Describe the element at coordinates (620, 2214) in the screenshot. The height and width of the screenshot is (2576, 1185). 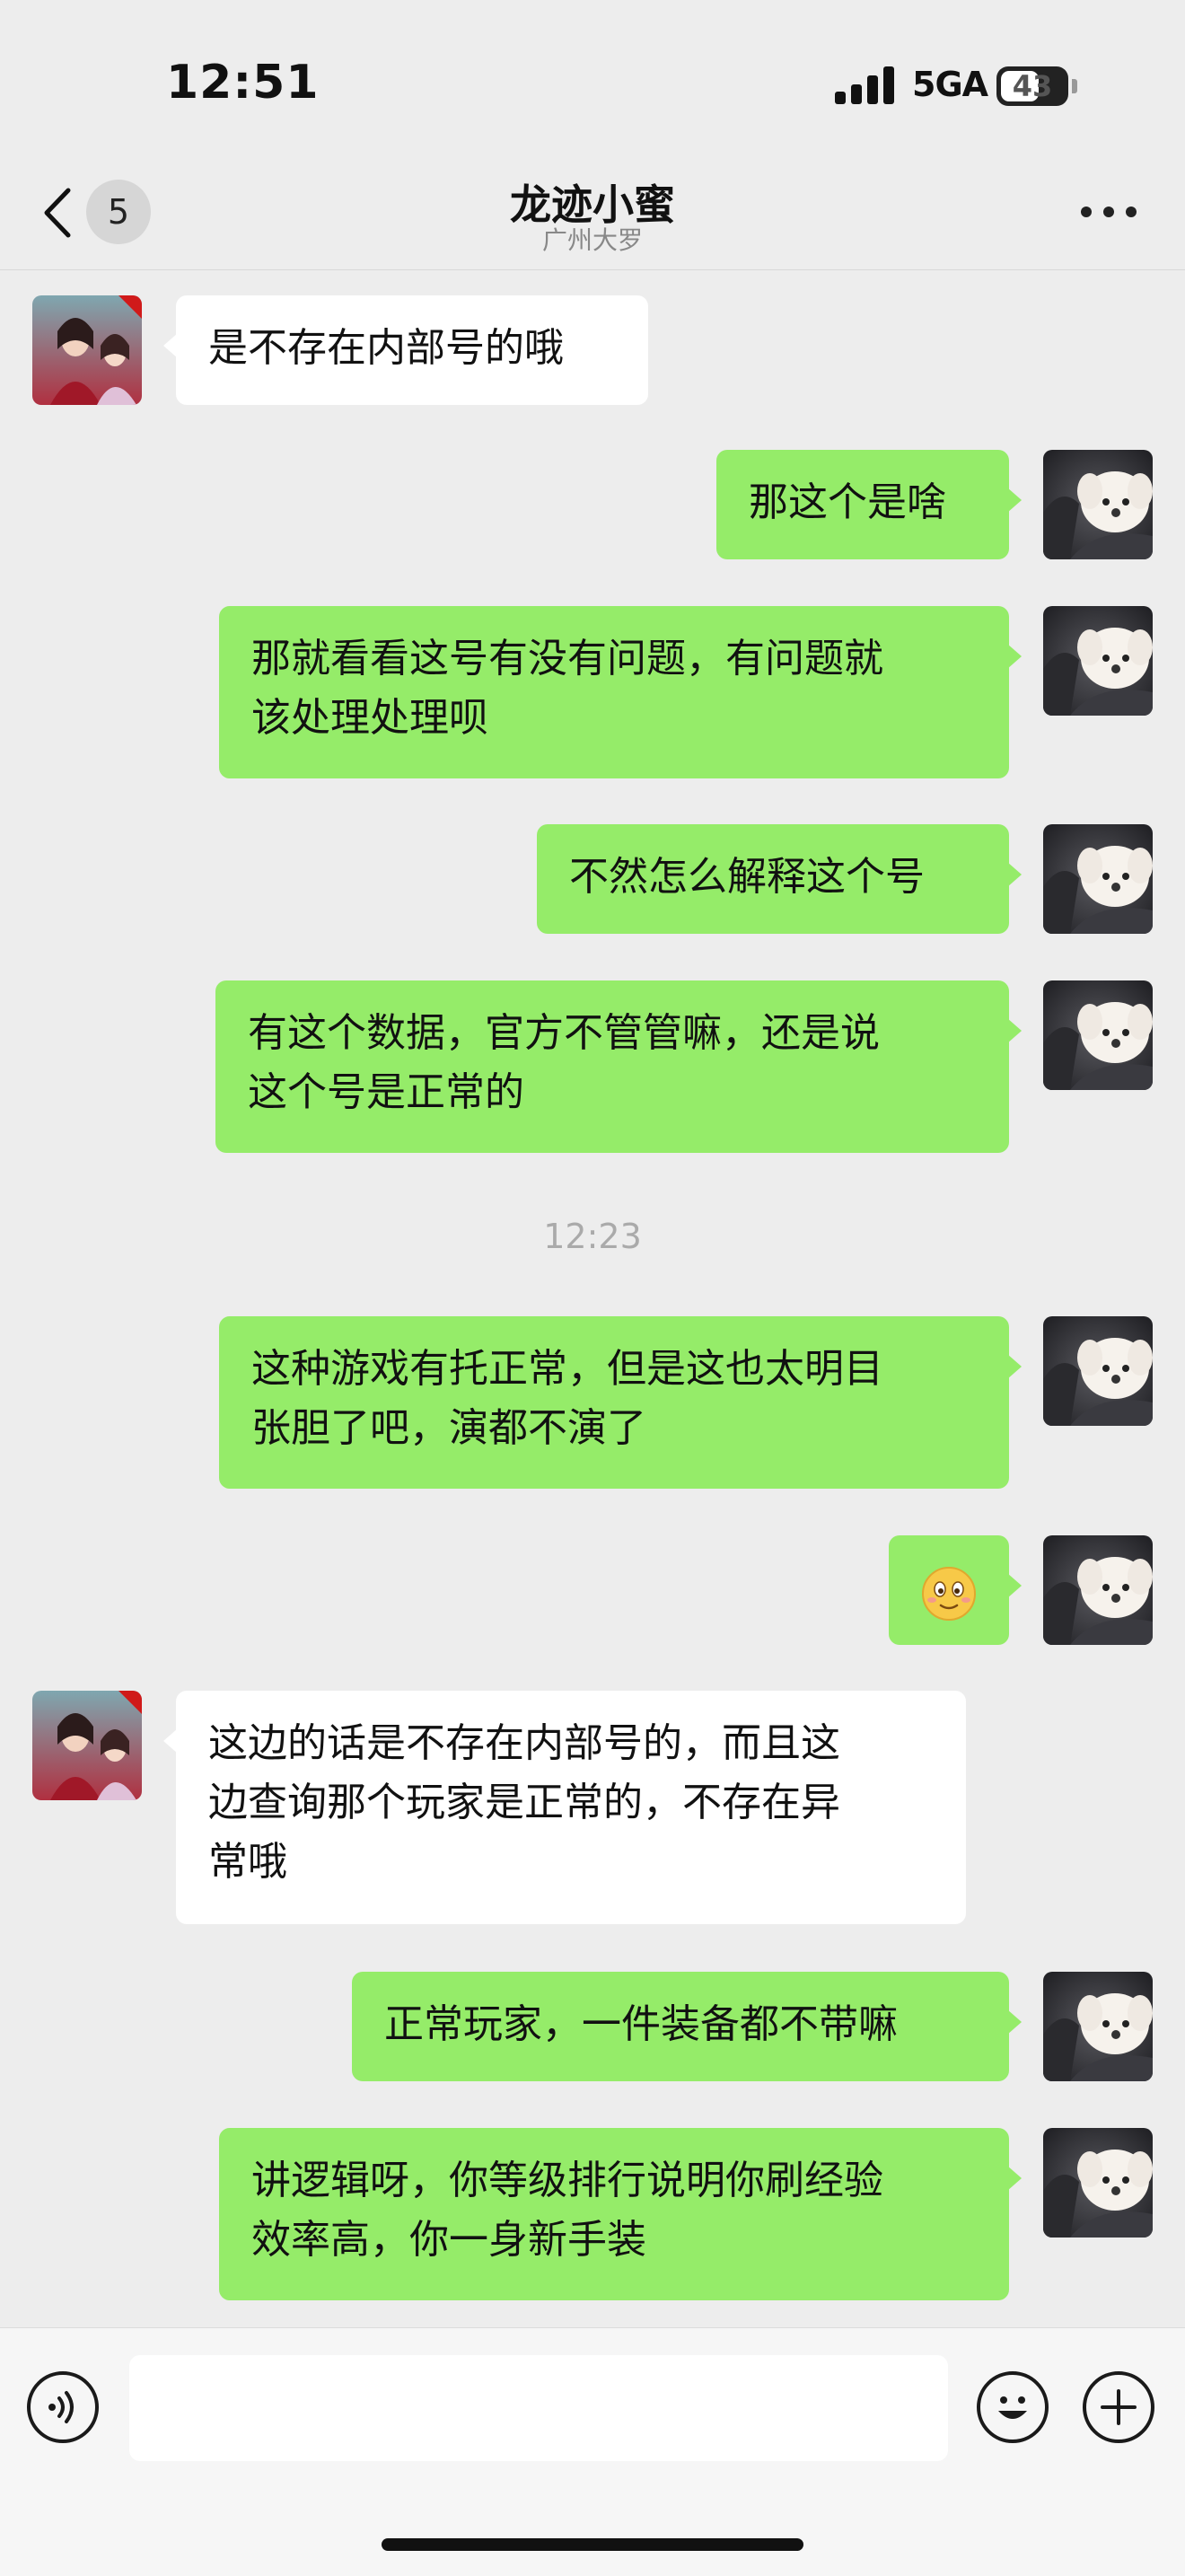
I see `message-bubble: 讲逻辑呀，你等级排行说明你刷经验 效率高，你一身新手装` at that location.